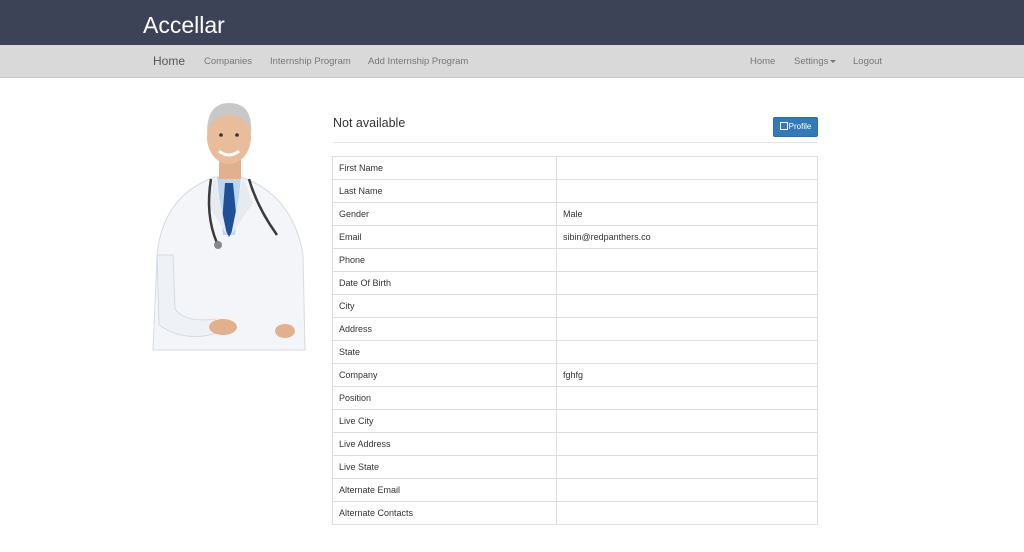 The height and width of the screenshot is (552, 1024). I want to click on table-row: Email sibin@redpanthers.co, so click(575, 237).